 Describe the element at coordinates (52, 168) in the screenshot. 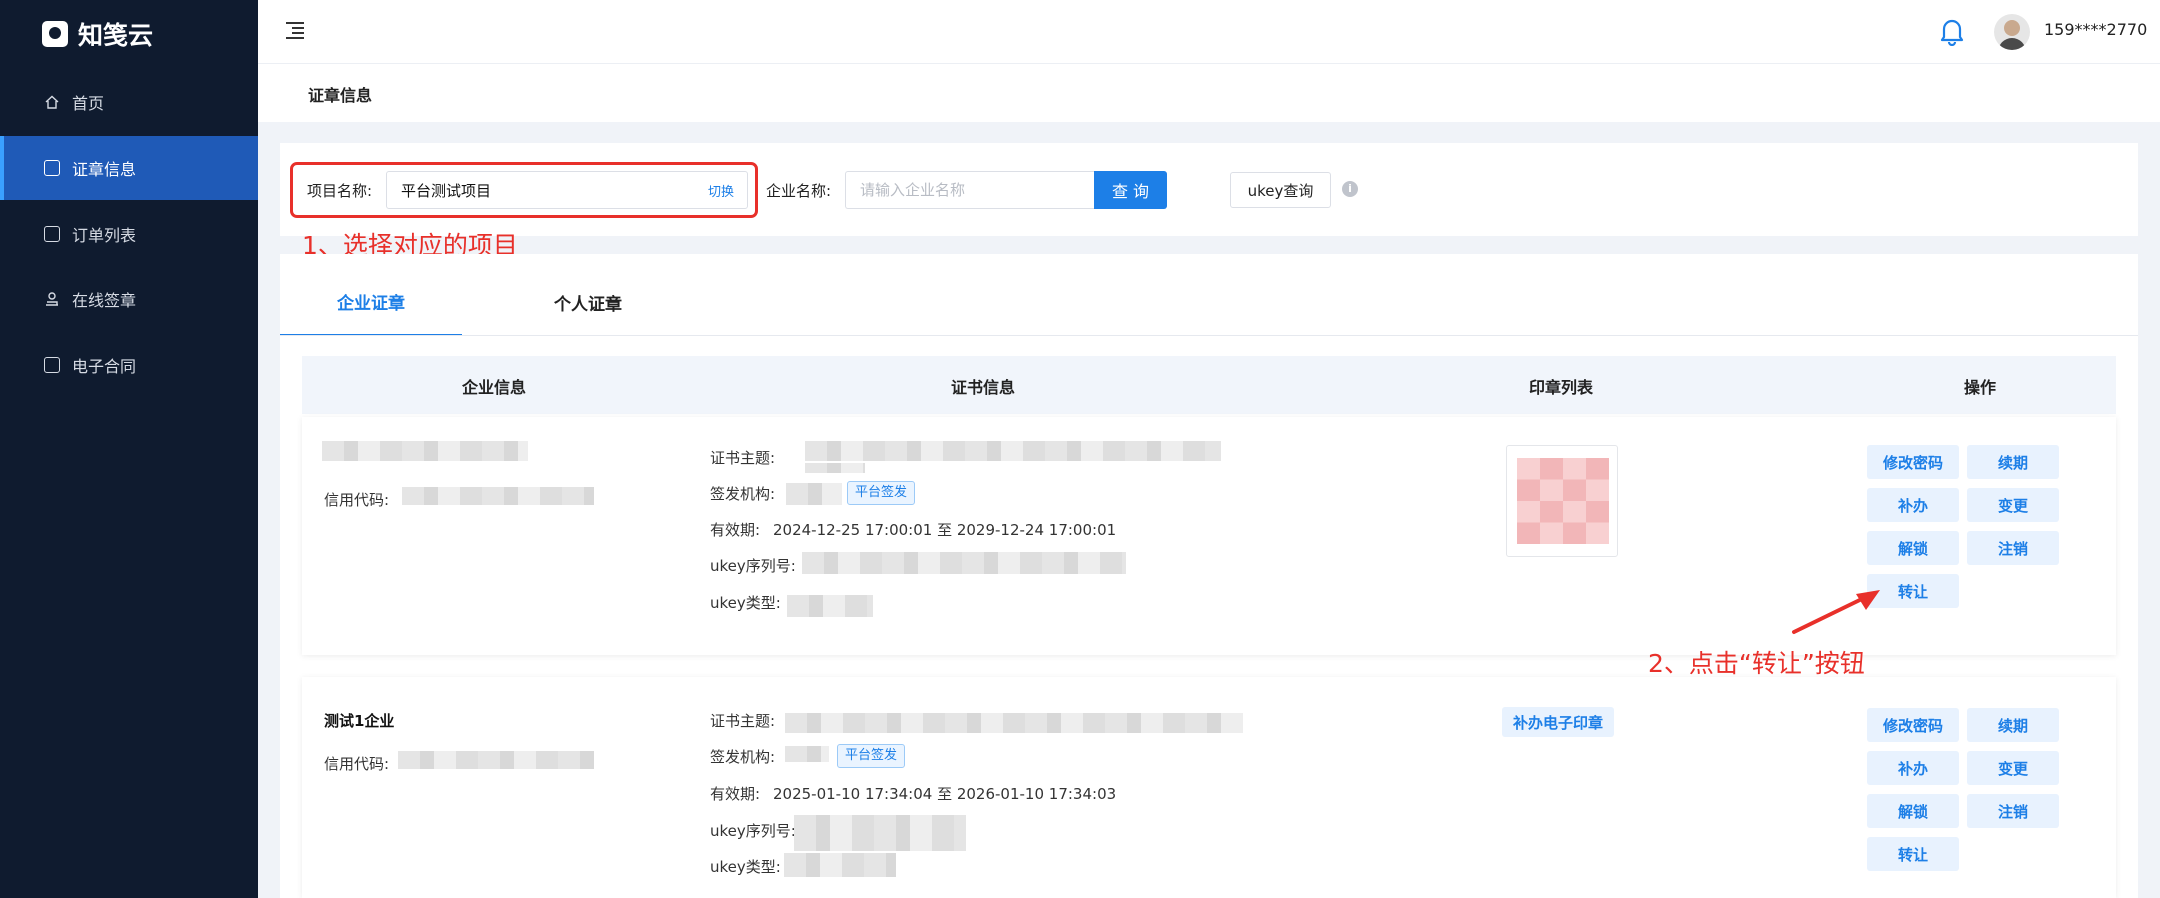

I see `certificate-icon` at that location.